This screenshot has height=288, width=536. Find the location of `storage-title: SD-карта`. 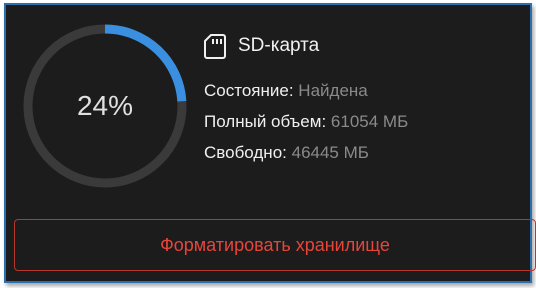

storage-title: SD-карта is located at coordinates (279, 45).